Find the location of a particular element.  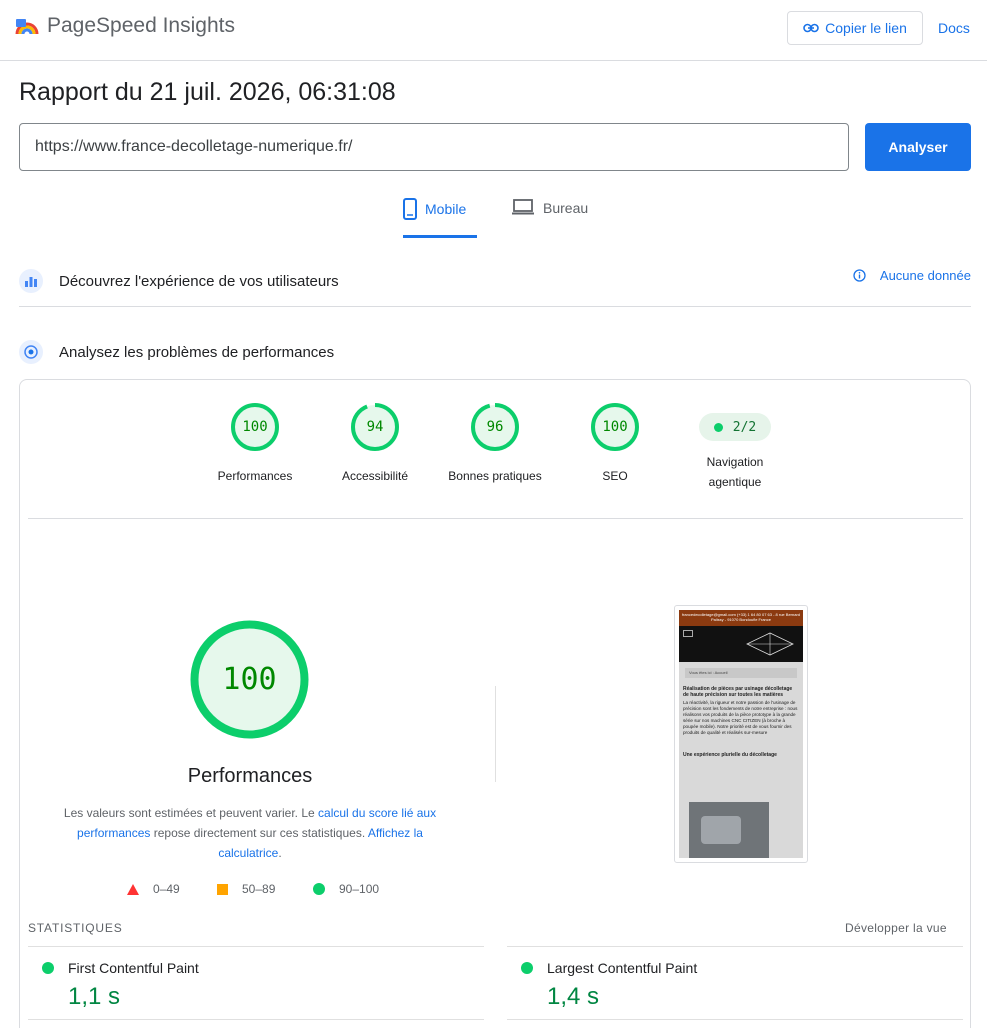

copy-link-label: Copier le lien is located at coordinates (866, 28).